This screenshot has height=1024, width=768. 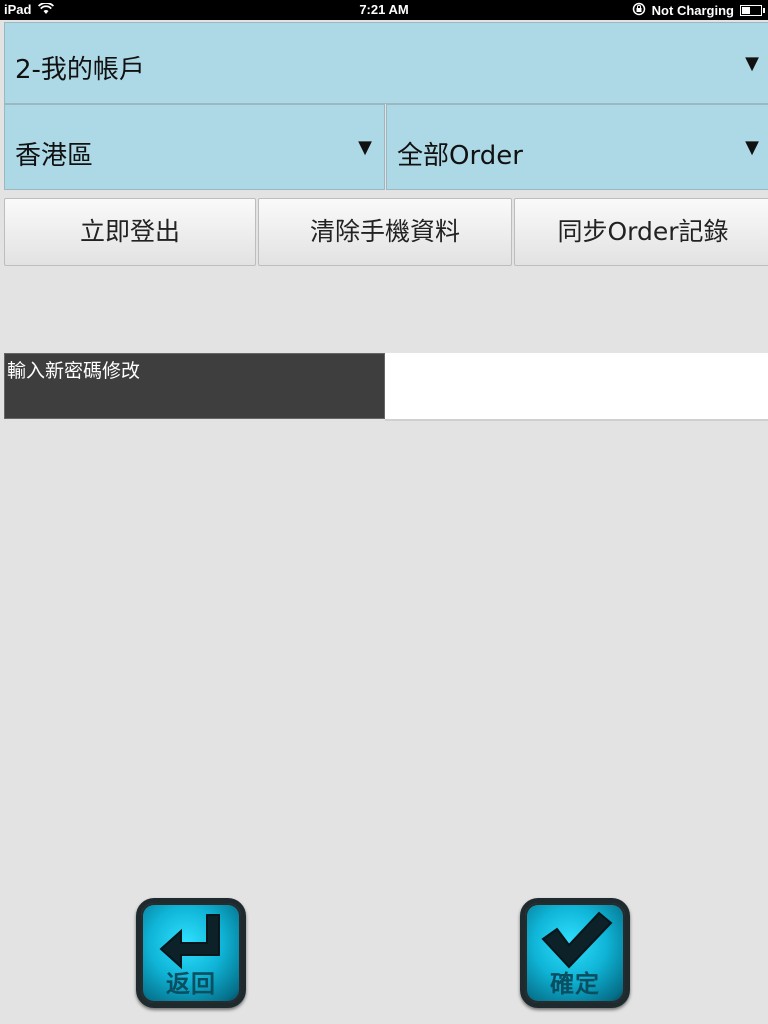 What do you see at coordinates (575, 953) in the screenshot?
I see `confirm-button: 確定` at bounding box center [575, 953].